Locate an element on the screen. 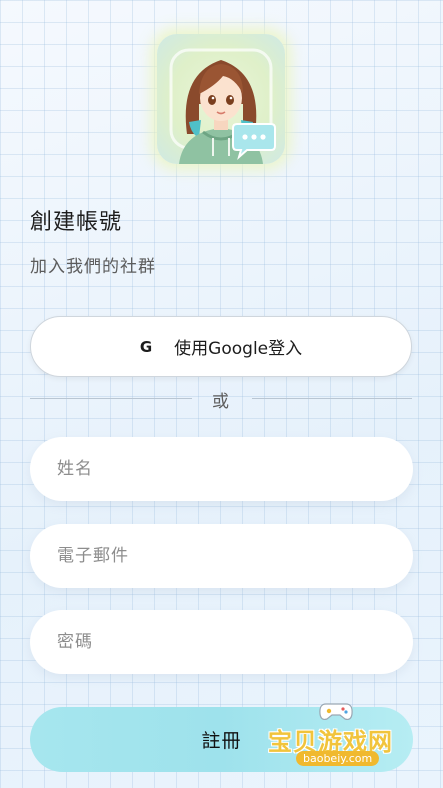  email-field is located at coordinates (221, 556).